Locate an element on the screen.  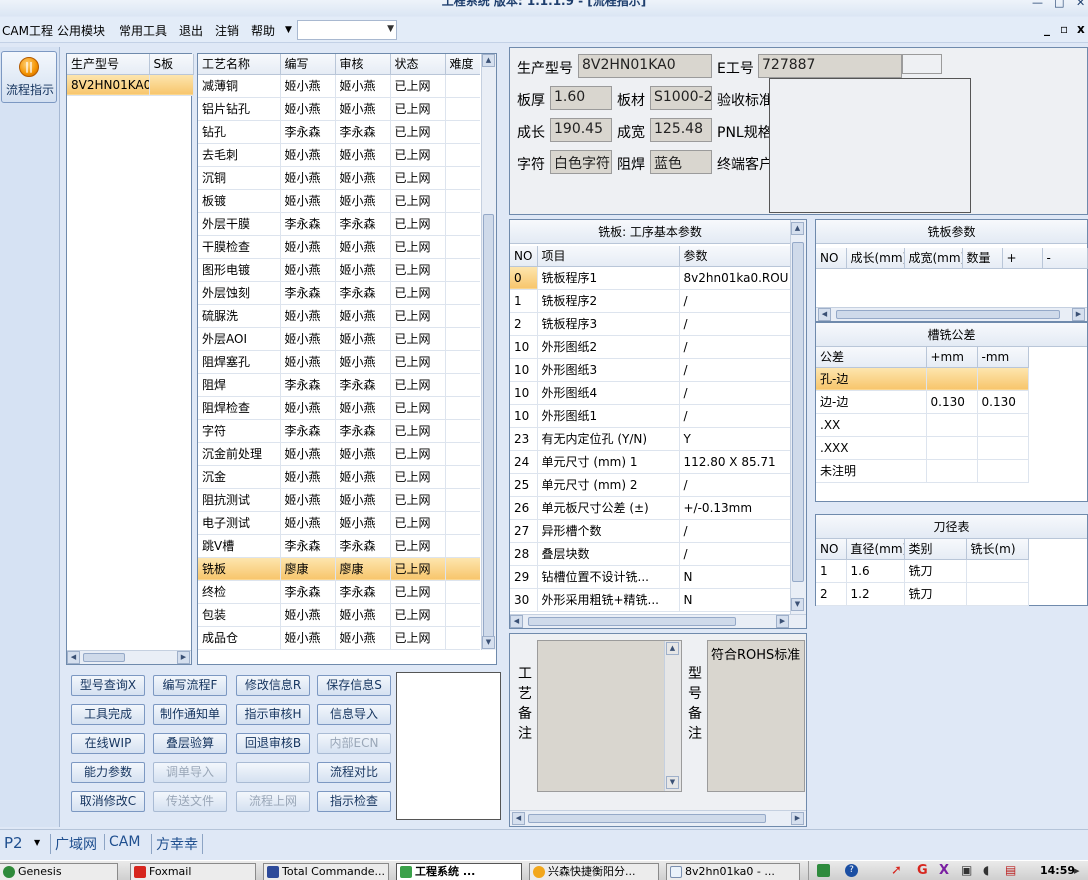
character-field: 白色字符 is located at coordinates (581, 162).